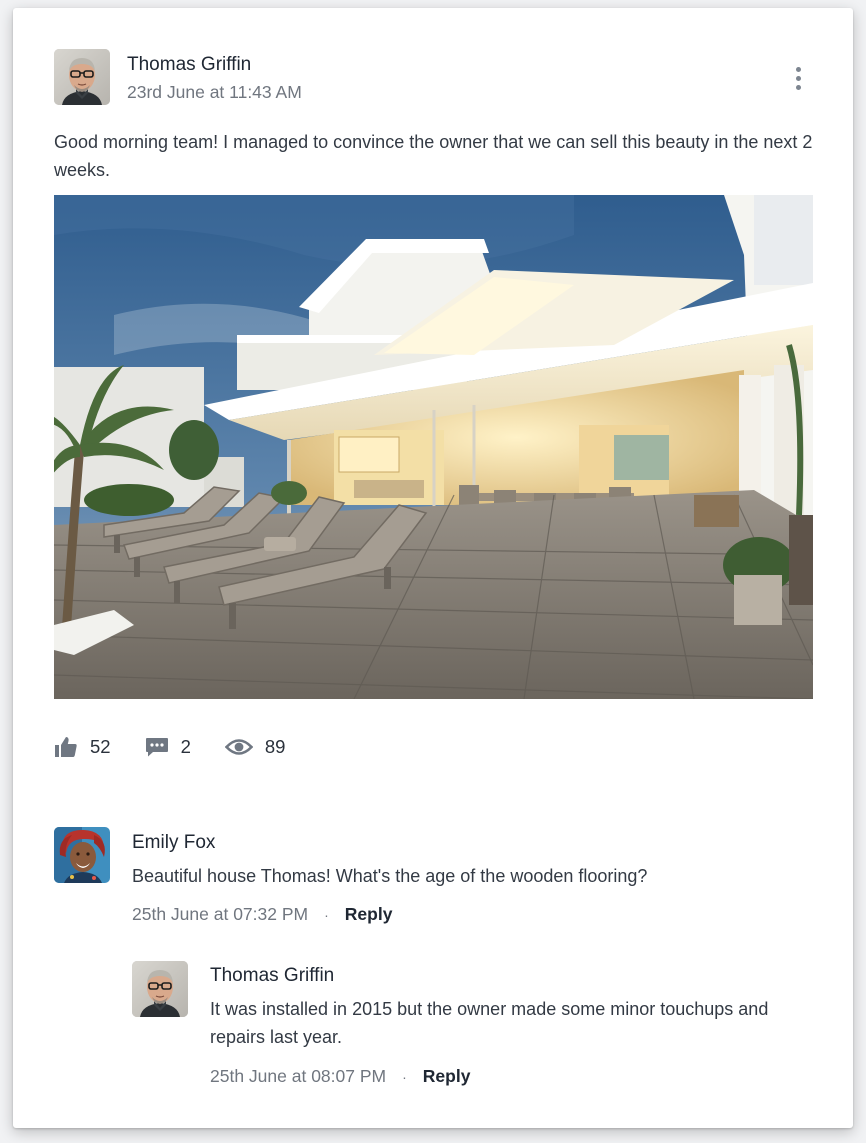 The height and width of the screenshot is (1143, 866). I want to click on comment-author-name: Emily Fox, so click(173, 843).